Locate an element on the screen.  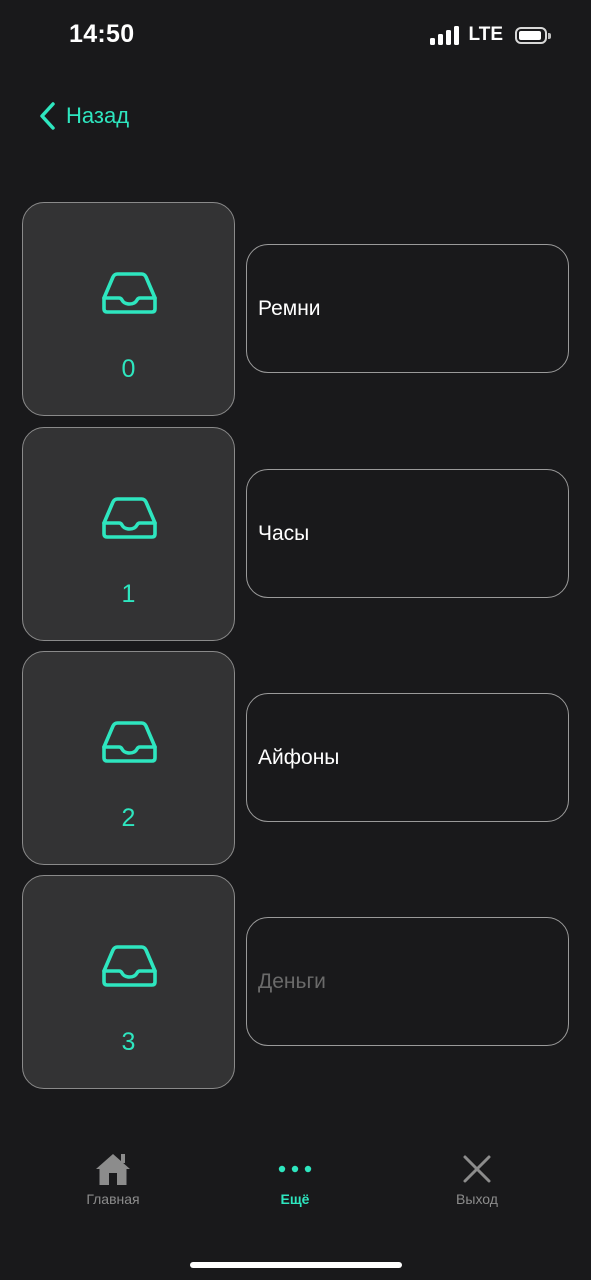
cell-number: 2 is located at coordinates (128, 818).